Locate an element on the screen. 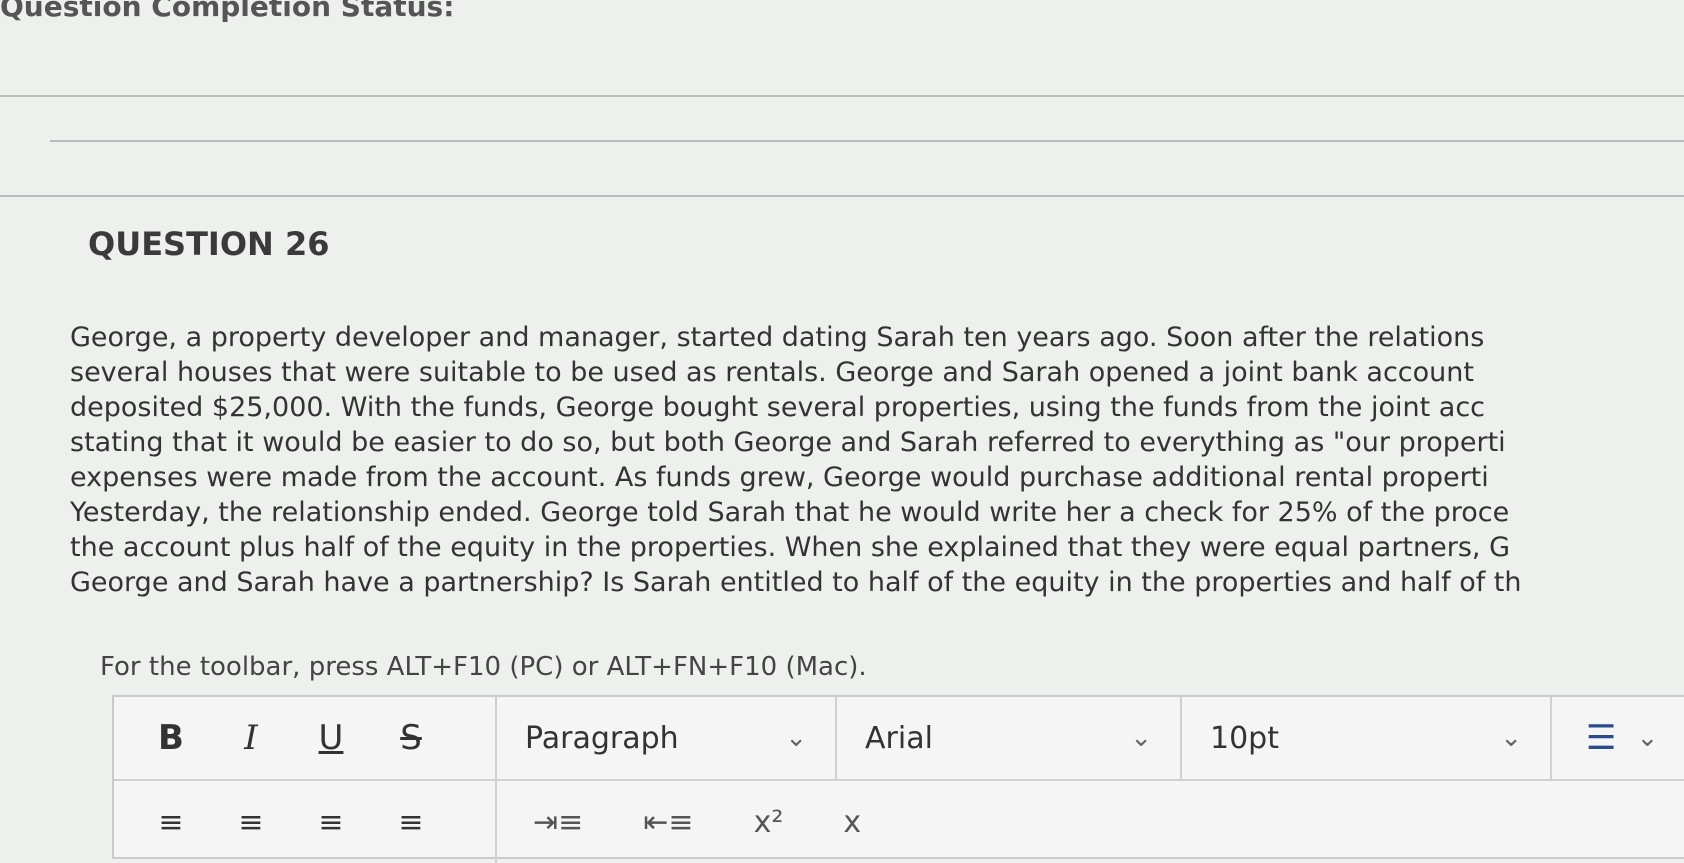 Image resolution: width=1684 pixels, height=863 pixels. italic-button: I is located at coordinates (251, 738).